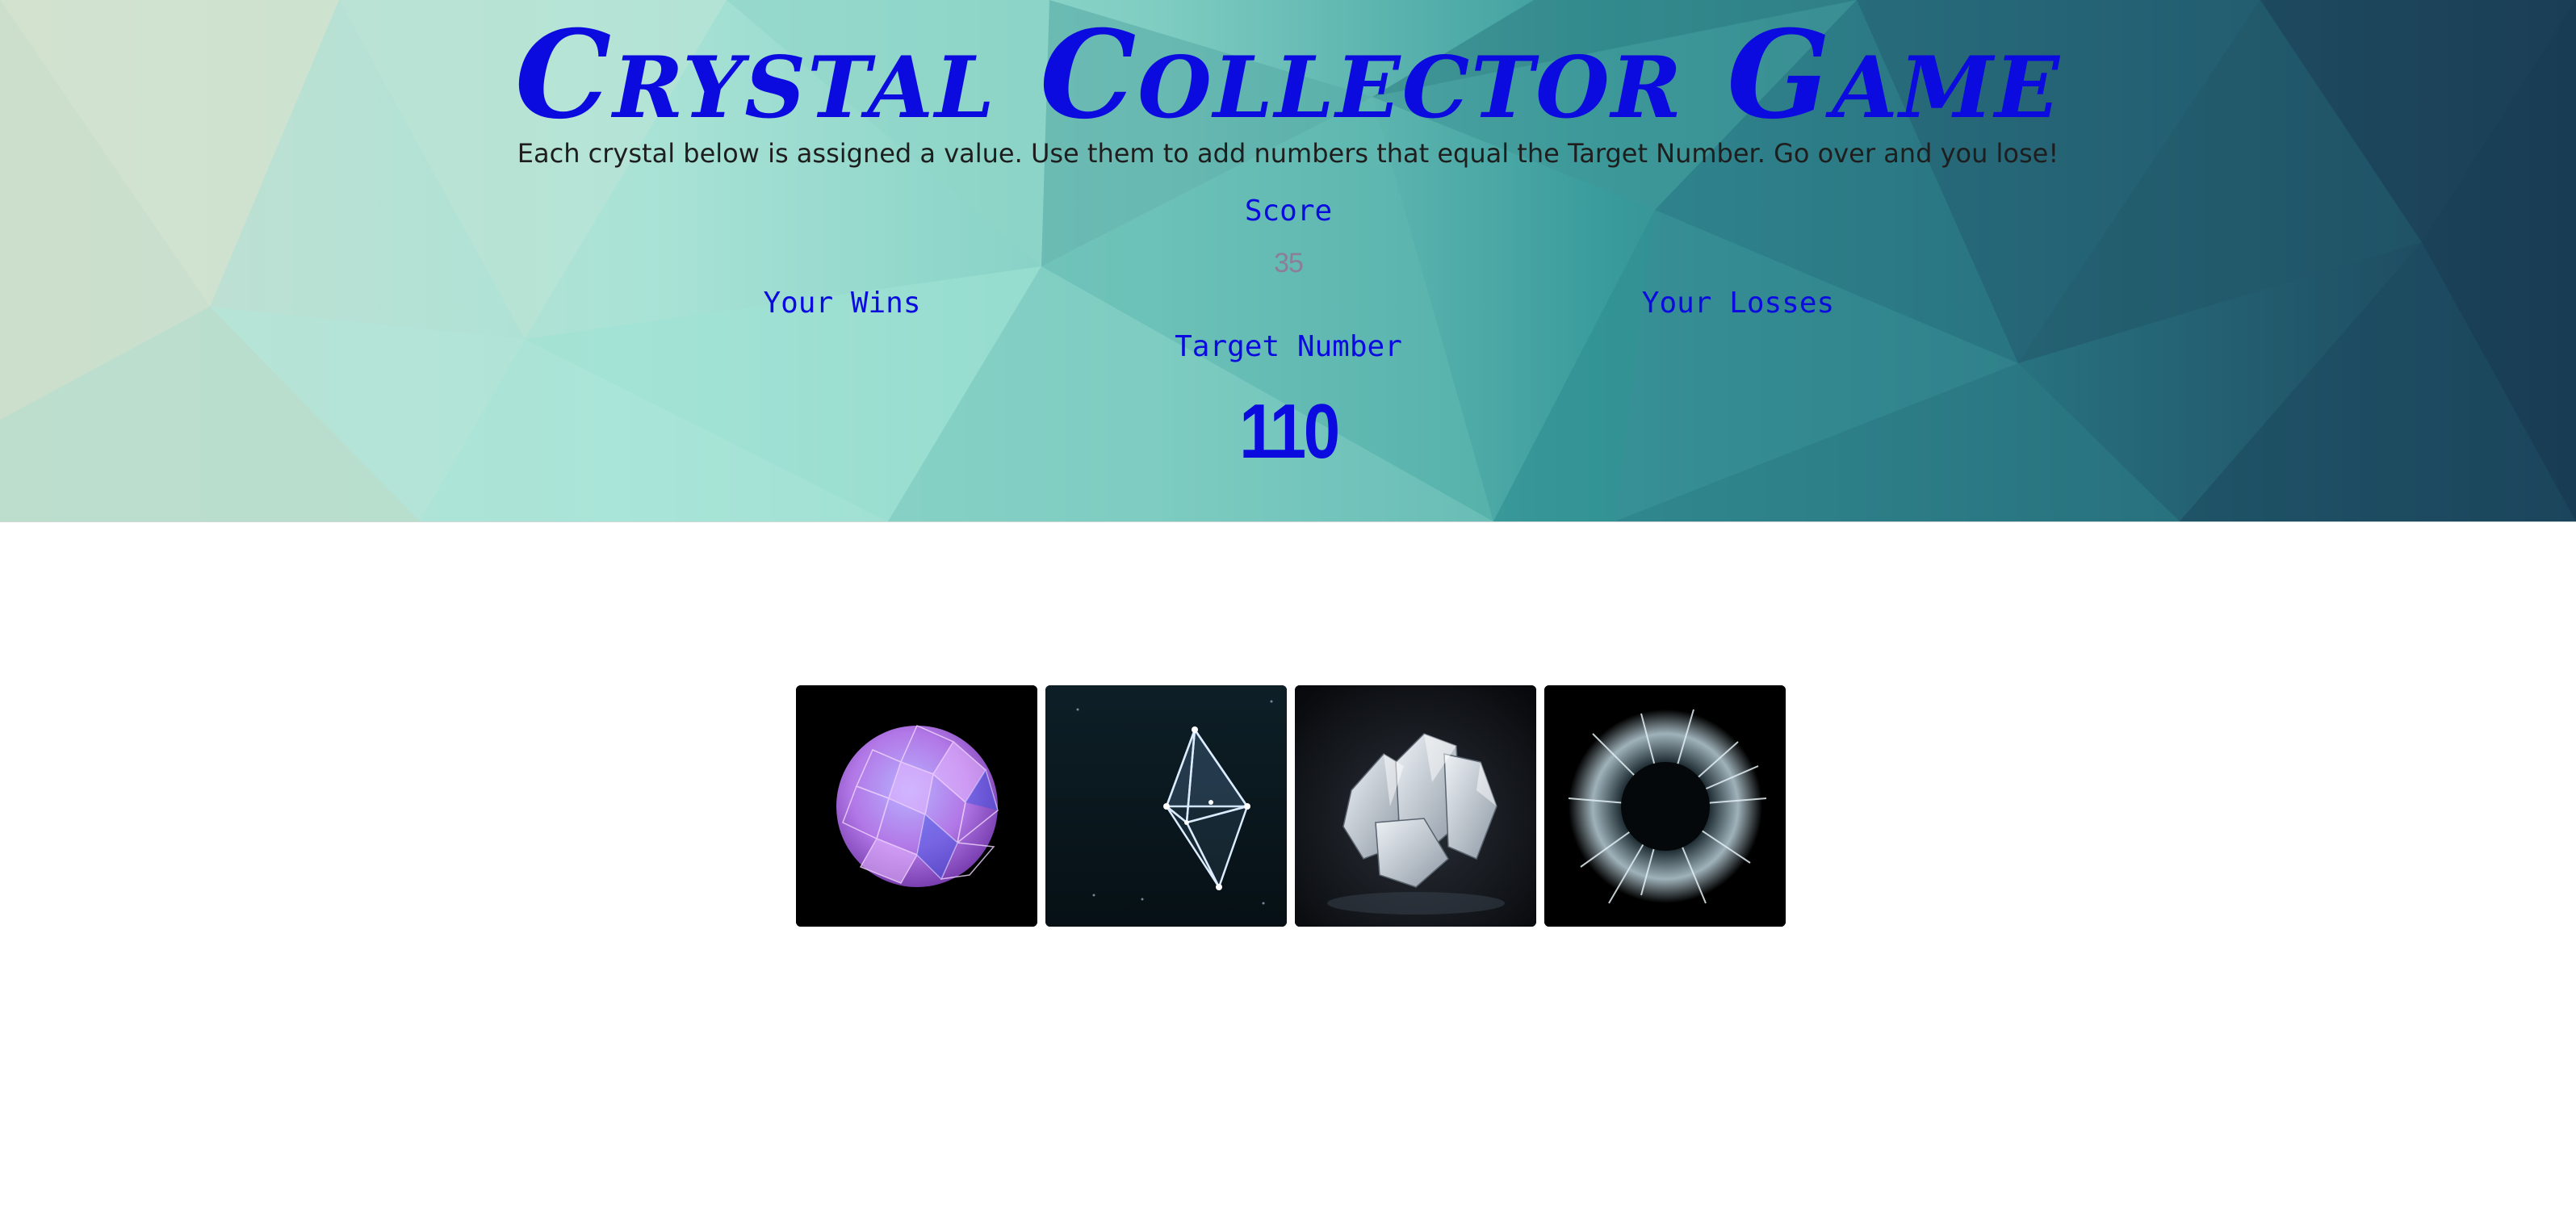 The height and width of the screenshot is (1214, 2576). What do you see at coordinates (1291, 806) in the screenshot?
I see `crystal-row` at bounding box center [1291, 806].